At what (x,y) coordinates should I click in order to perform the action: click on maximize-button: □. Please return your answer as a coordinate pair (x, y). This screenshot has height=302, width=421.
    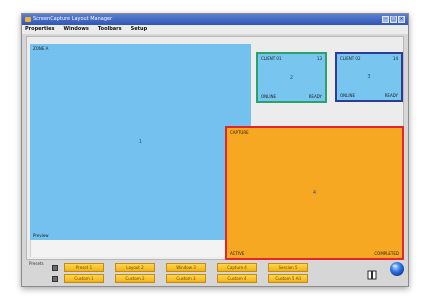
    Looking at the image, I should click on (393, 19).